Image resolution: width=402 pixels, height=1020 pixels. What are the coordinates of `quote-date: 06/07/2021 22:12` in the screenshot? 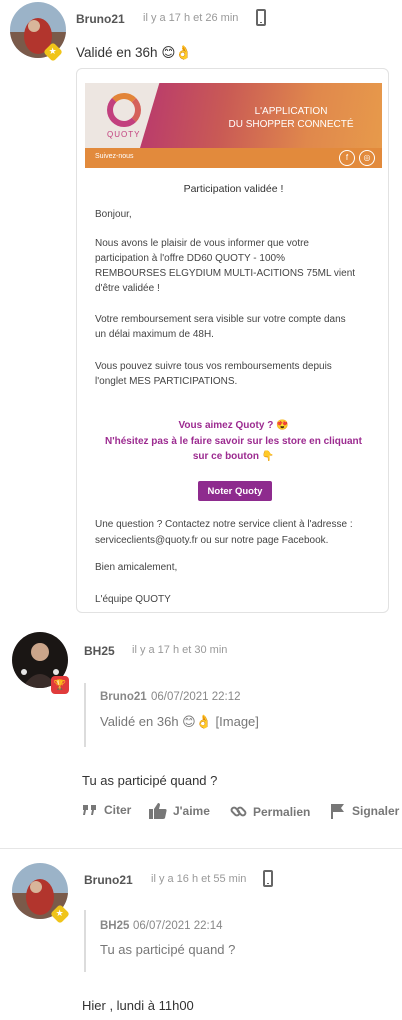 It's located at (196, 697).